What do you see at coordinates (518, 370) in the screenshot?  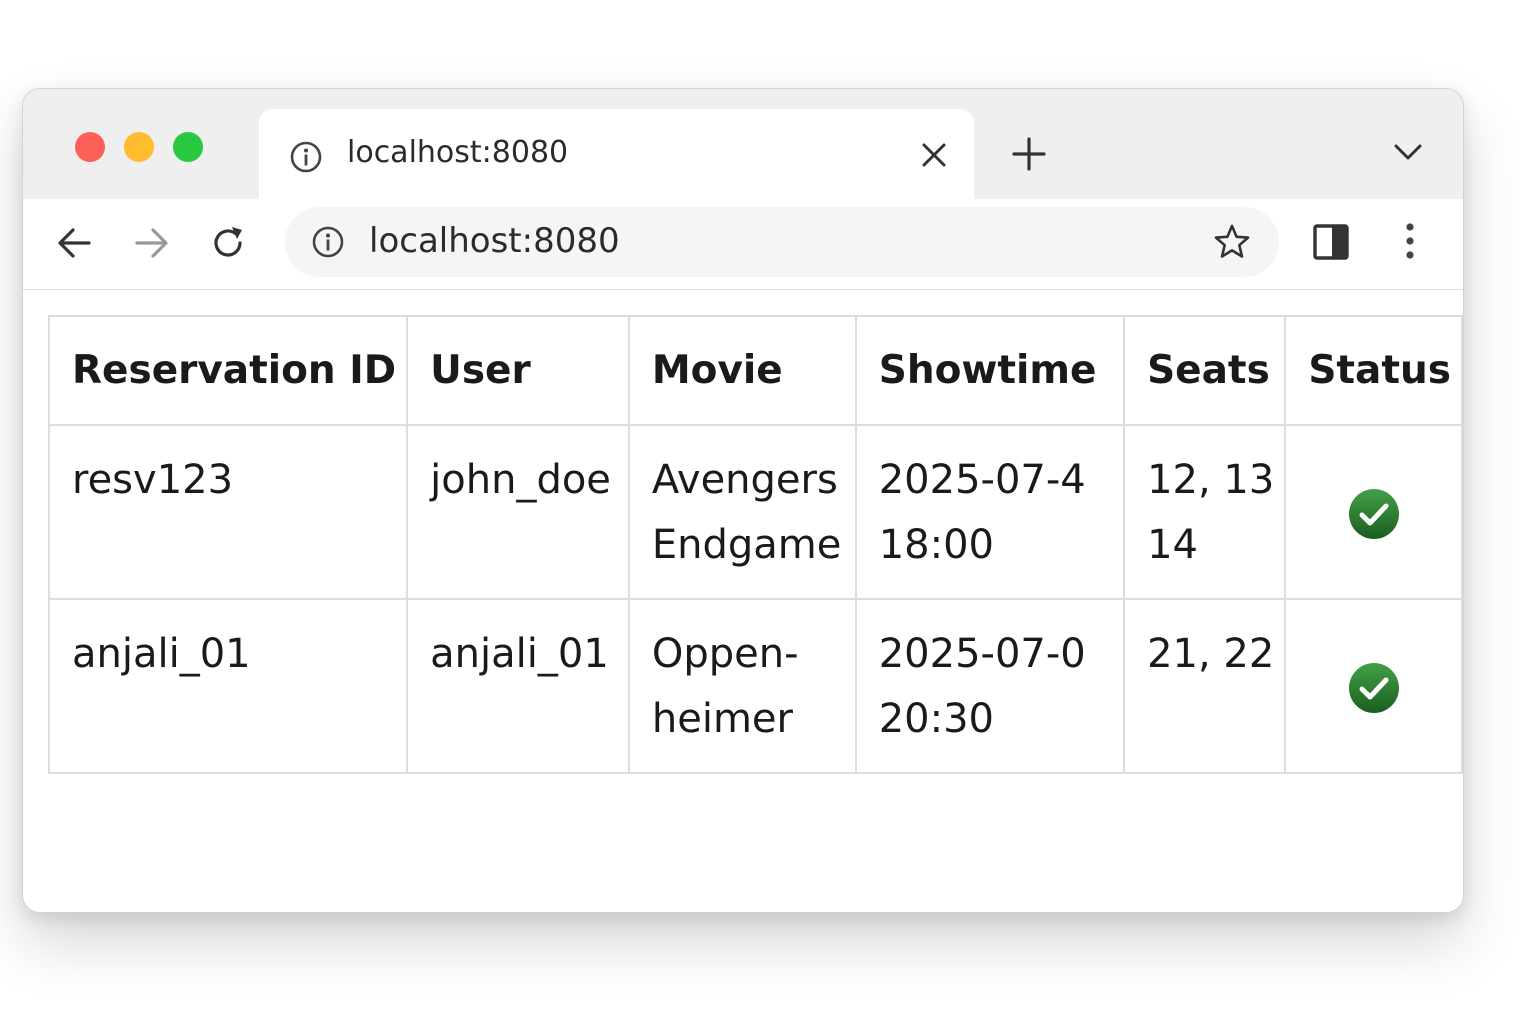 I see `header-user: User` at bounding box center [518, 370].